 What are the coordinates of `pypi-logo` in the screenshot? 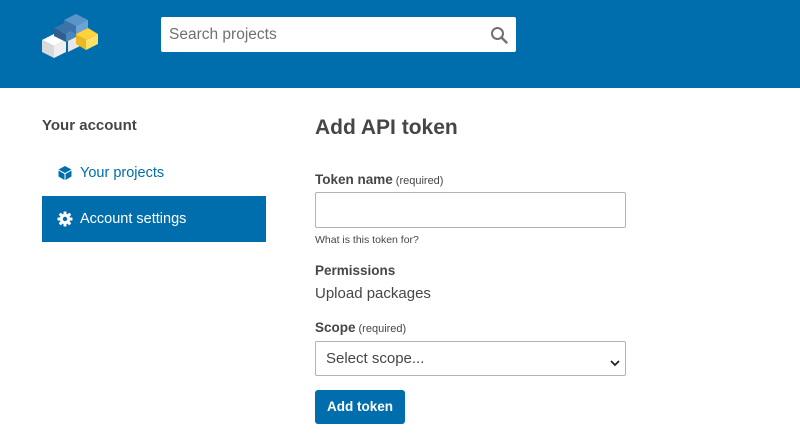 It's located at (71, 36).